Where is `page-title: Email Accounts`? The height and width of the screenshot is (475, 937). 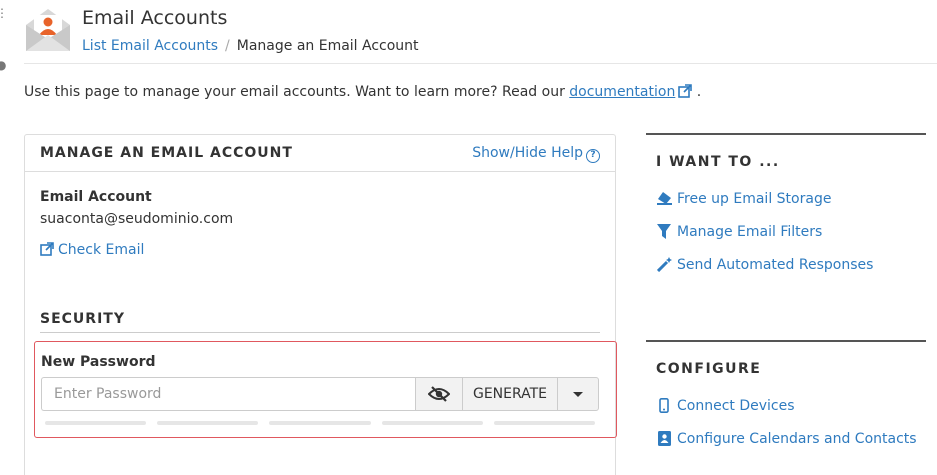
page-title: Email Accounts is located at coordinates (155, 18).